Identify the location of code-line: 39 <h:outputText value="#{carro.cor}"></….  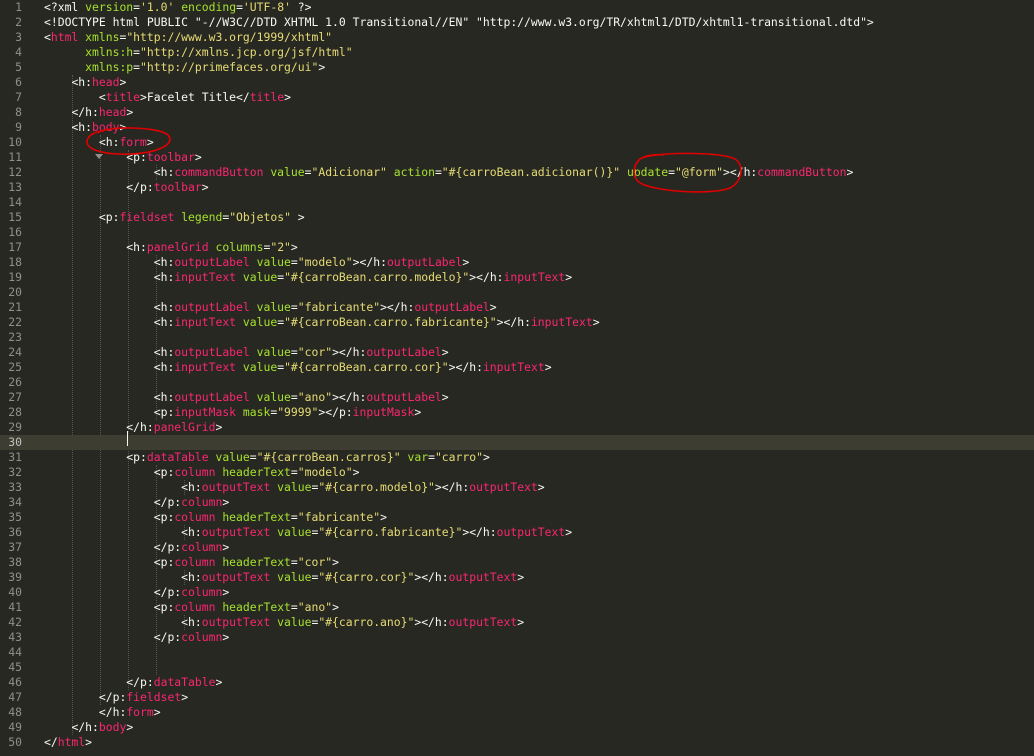
(517, 577).